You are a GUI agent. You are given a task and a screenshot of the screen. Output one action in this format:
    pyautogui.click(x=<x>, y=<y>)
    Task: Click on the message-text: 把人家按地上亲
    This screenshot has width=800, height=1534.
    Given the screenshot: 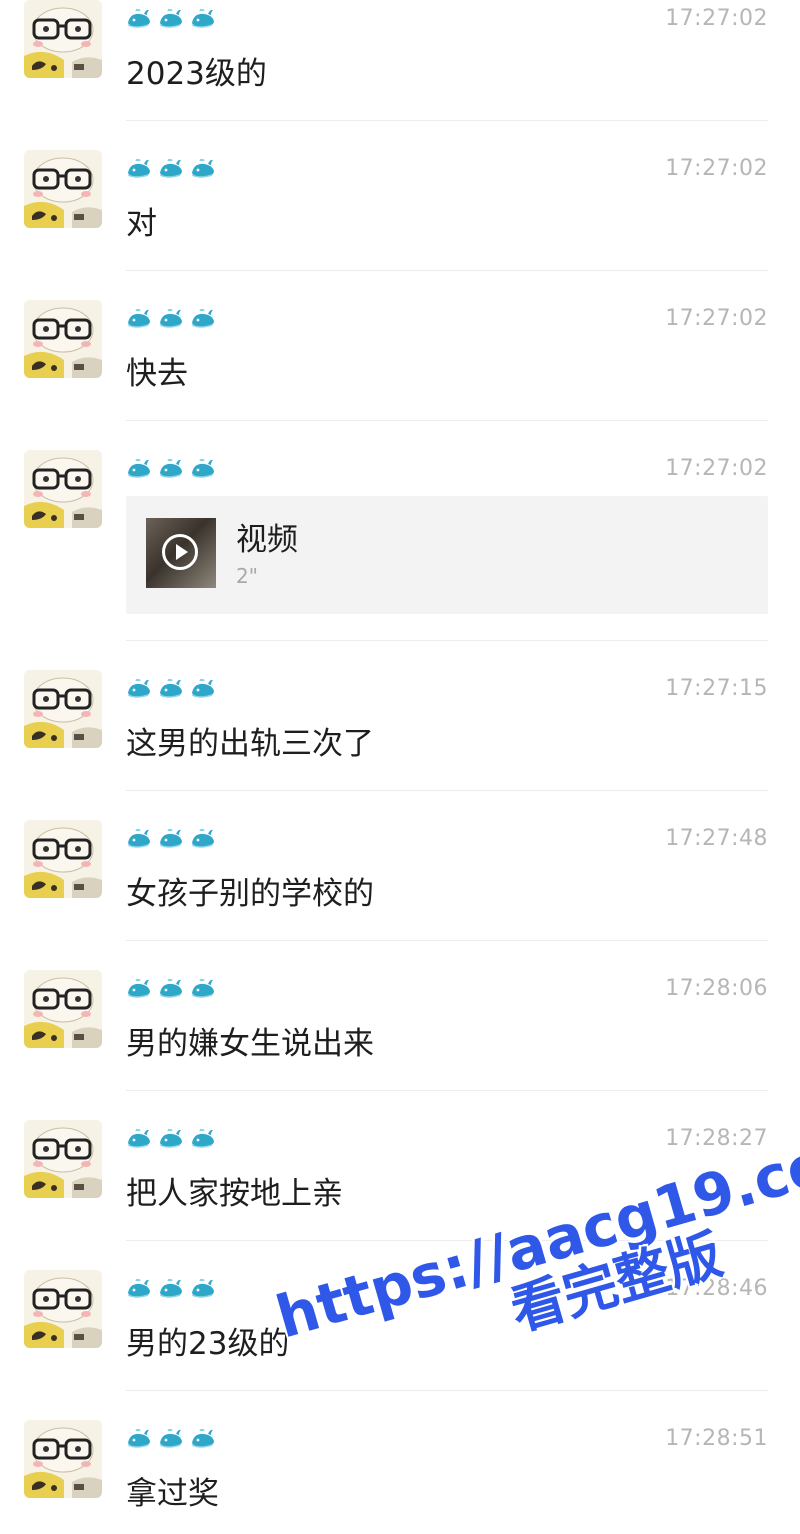 What is the action you would take?
    pyautogui.click(x=234, y=1190)
    